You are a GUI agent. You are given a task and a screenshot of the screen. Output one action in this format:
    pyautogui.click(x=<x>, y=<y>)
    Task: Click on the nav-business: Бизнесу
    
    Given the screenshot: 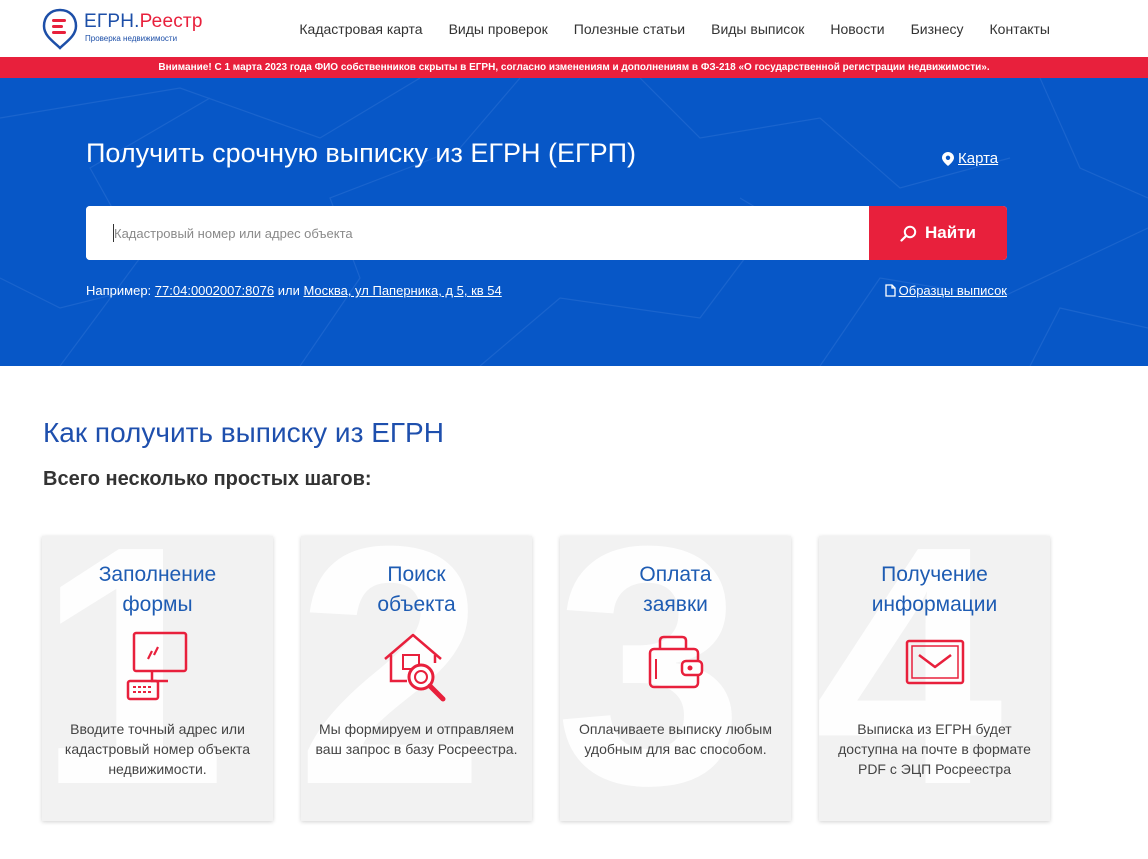 What is the action you would take?
    pyautogui.click(x=937, y=29)
    